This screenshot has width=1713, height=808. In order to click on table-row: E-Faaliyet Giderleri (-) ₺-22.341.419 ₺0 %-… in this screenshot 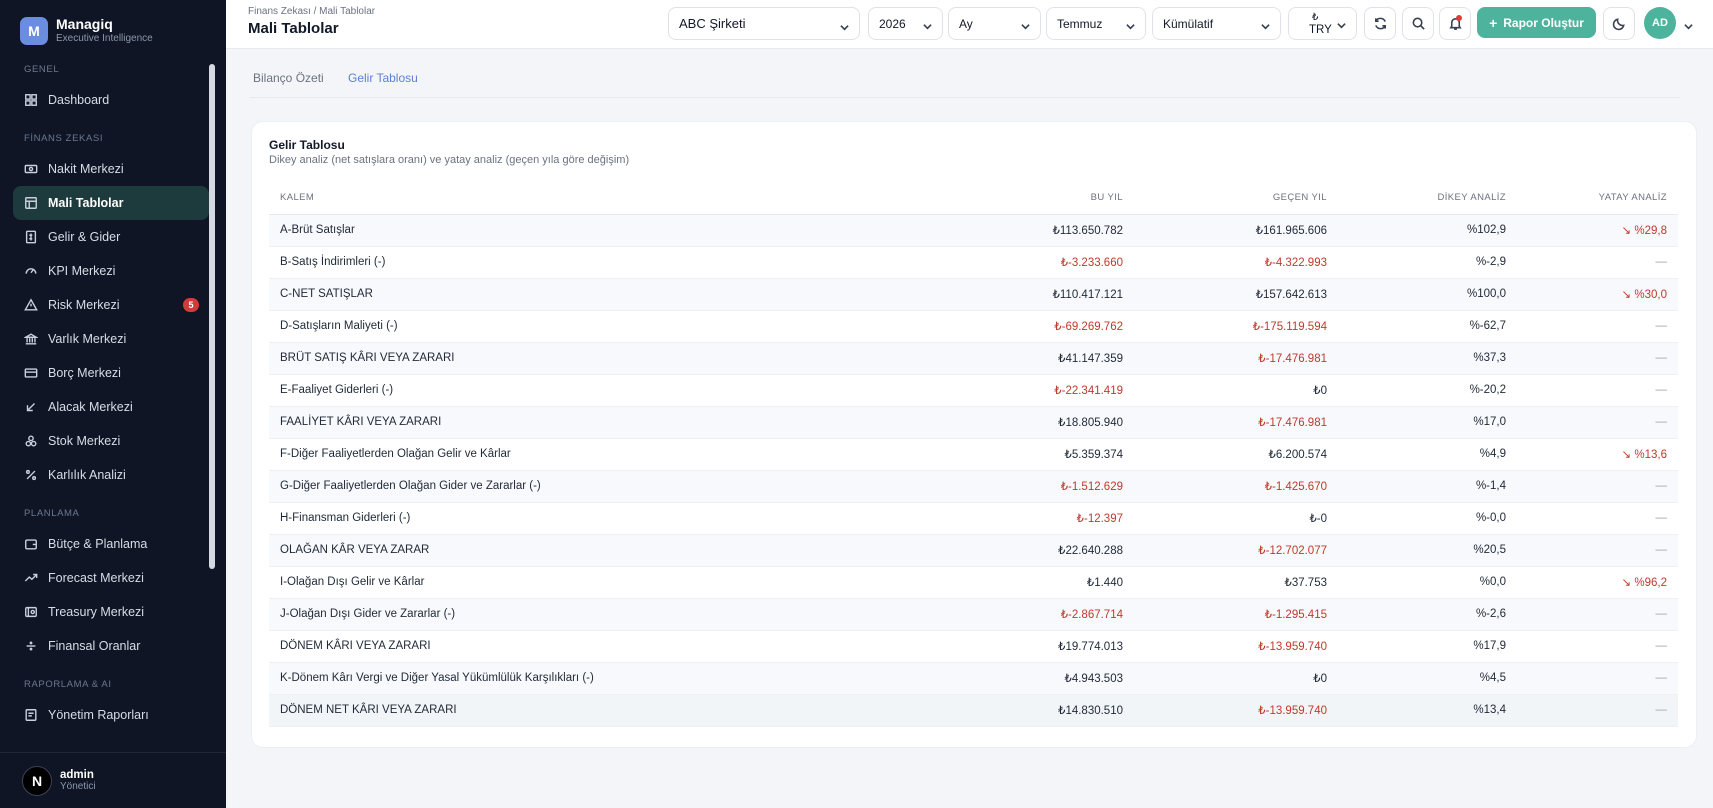, I will do `click(973, 390)`.